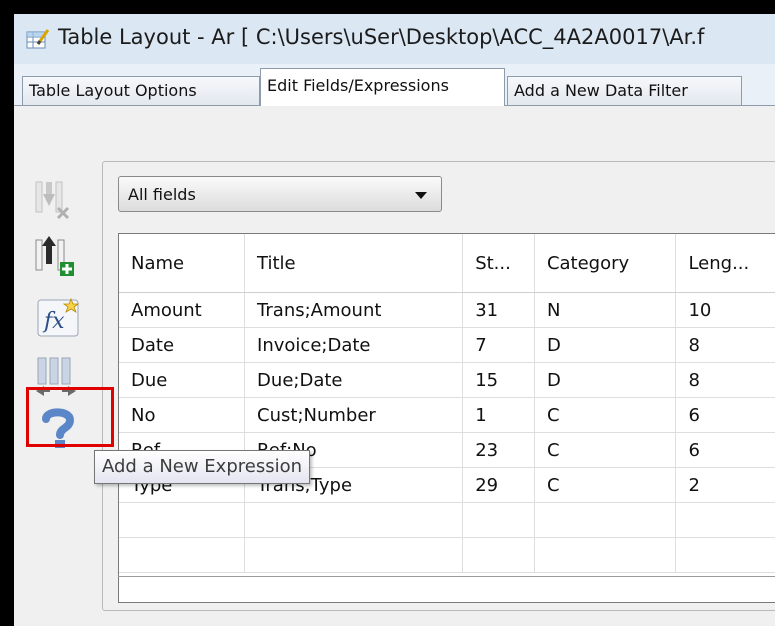 The image size is (775, 626). I want to click on cell-title: Cust;Number, so click(354, 415).